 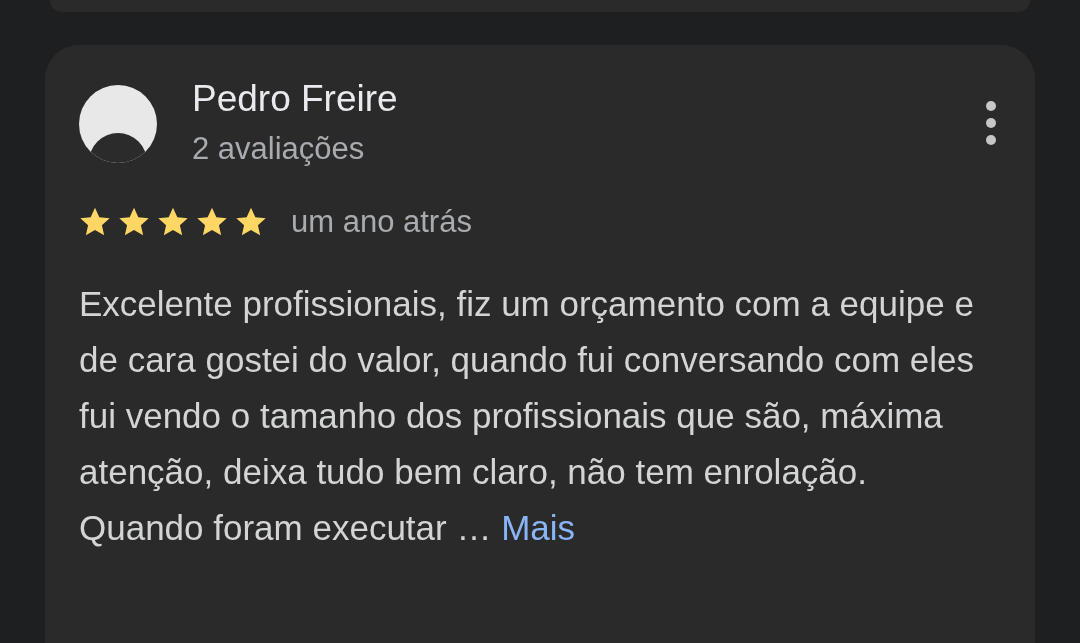 I want to click on author-name: Pedro Freire, so click(x=295, y=99).